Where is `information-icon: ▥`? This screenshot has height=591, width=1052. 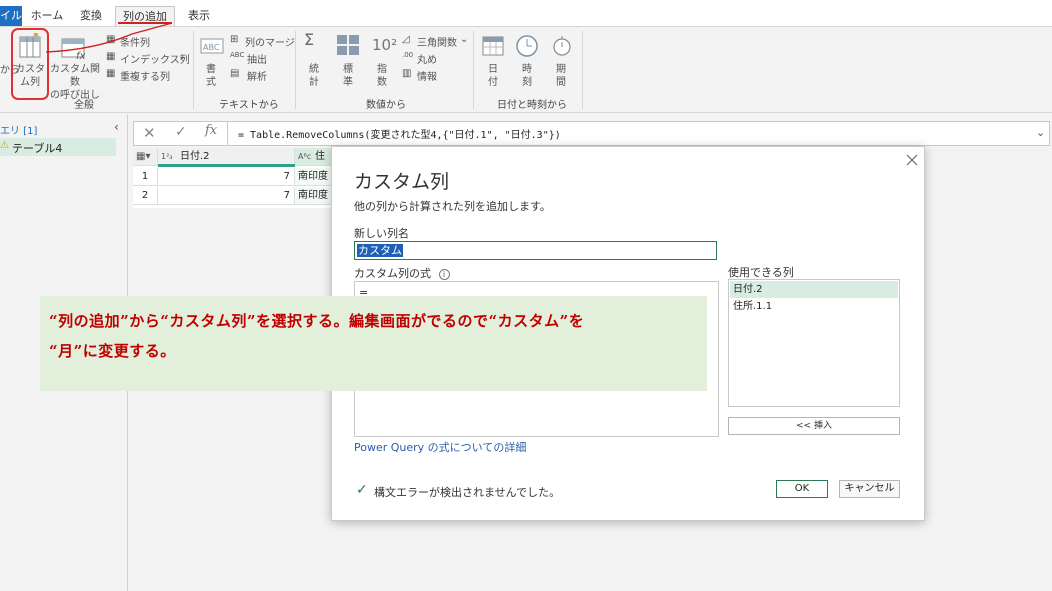 information-icon: ▥ is located at coordinates (407, 73).